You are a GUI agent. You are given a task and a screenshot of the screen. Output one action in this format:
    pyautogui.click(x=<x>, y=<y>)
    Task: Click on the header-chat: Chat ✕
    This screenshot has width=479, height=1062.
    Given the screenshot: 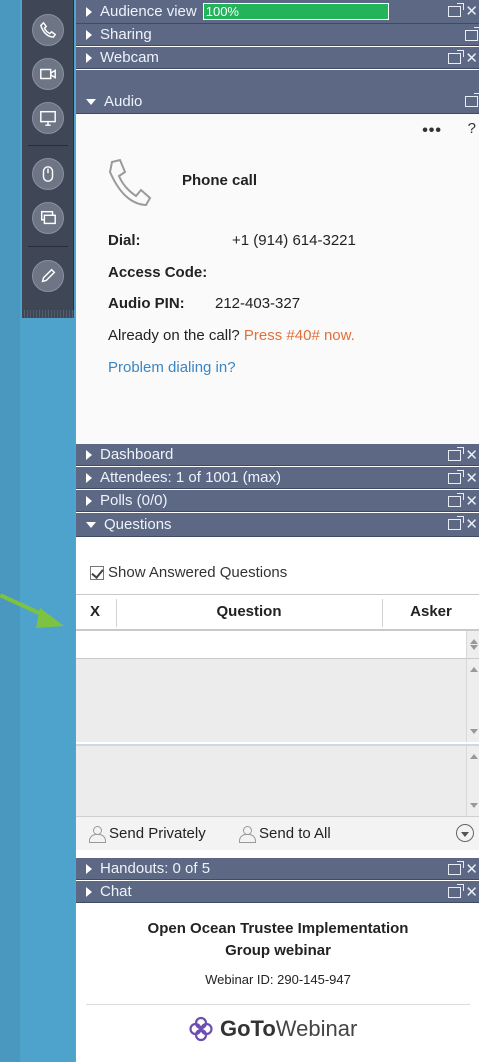 What is the action you would take?
    pyautogui.click(x=277, y=892)
    